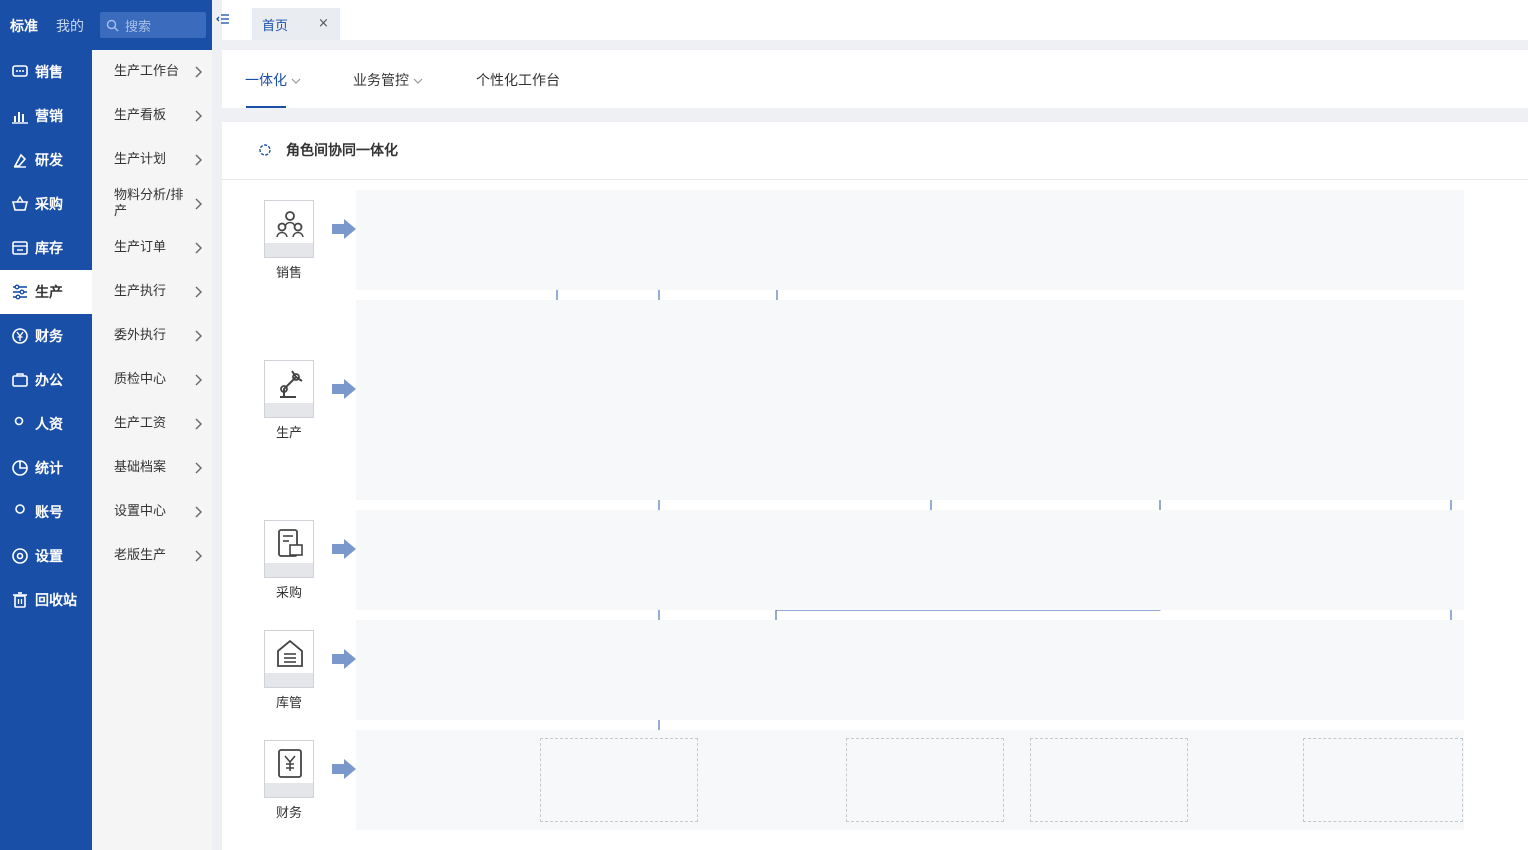 The width and height of the screenshot is (1528, 850). Describe the element at coordinates (388, 80) in the screenshot. I see `tab-business-control: 业务管控` at that location.